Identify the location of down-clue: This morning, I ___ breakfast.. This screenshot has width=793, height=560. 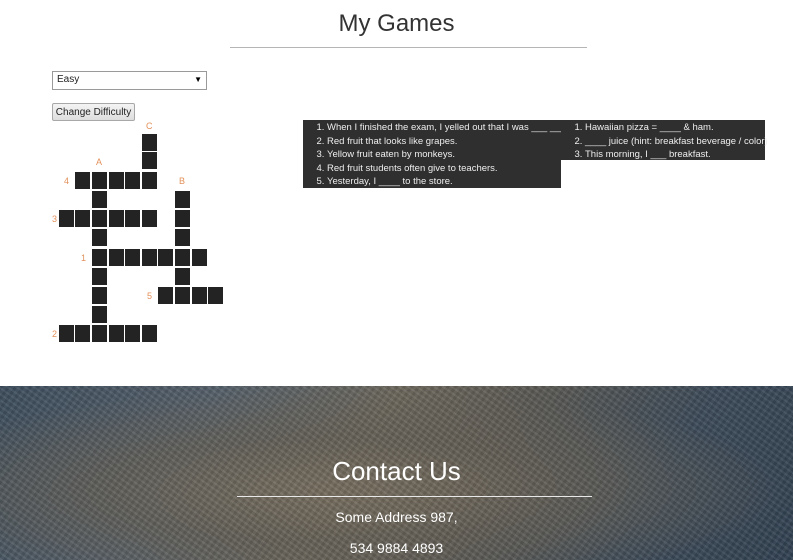
(675, 155).